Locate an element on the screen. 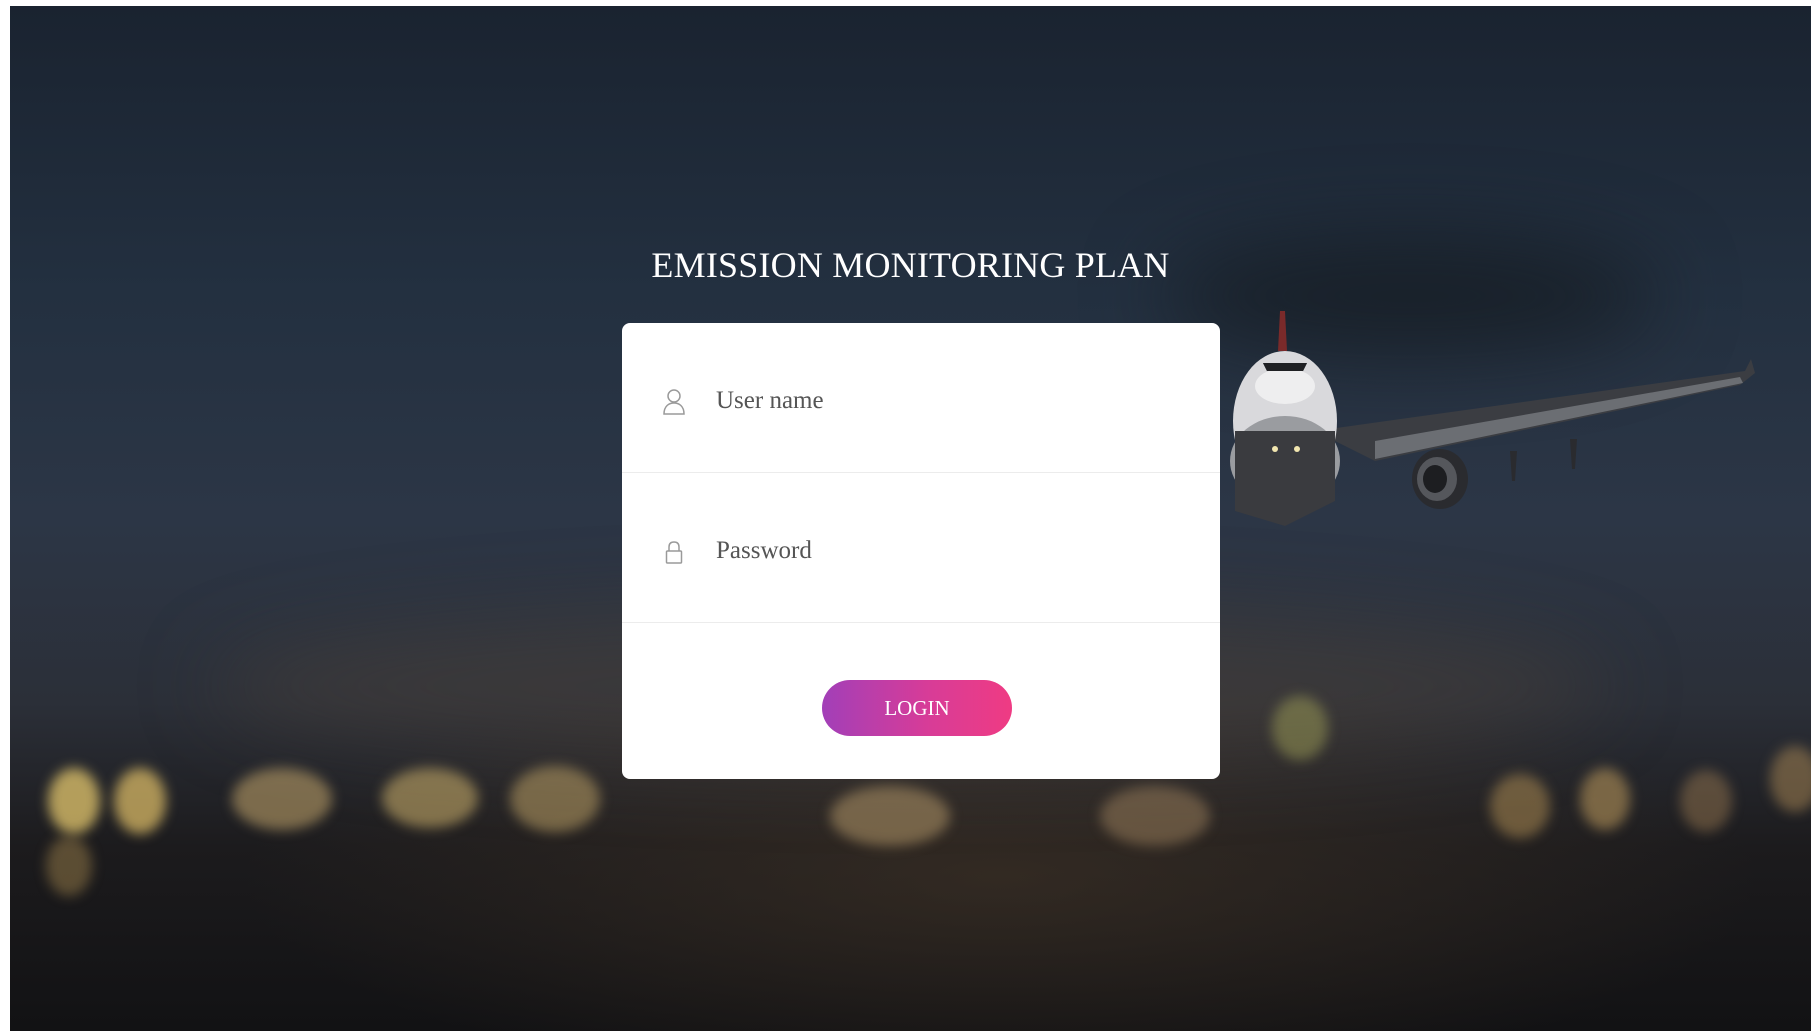 This screenshot has width=1811, height=1031. airplane-image is located at coordinates (1492, 418).